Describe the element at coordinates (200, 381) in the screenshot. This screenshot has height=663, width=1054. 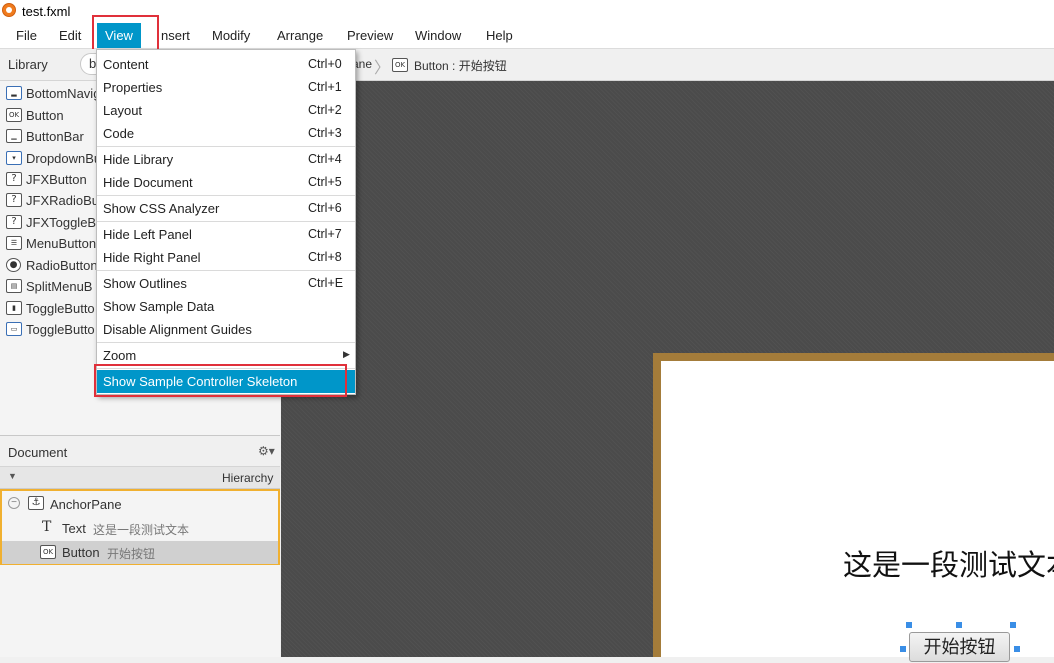
I see `menu-item-label: Show Sample Controller Skeleton` at that location.